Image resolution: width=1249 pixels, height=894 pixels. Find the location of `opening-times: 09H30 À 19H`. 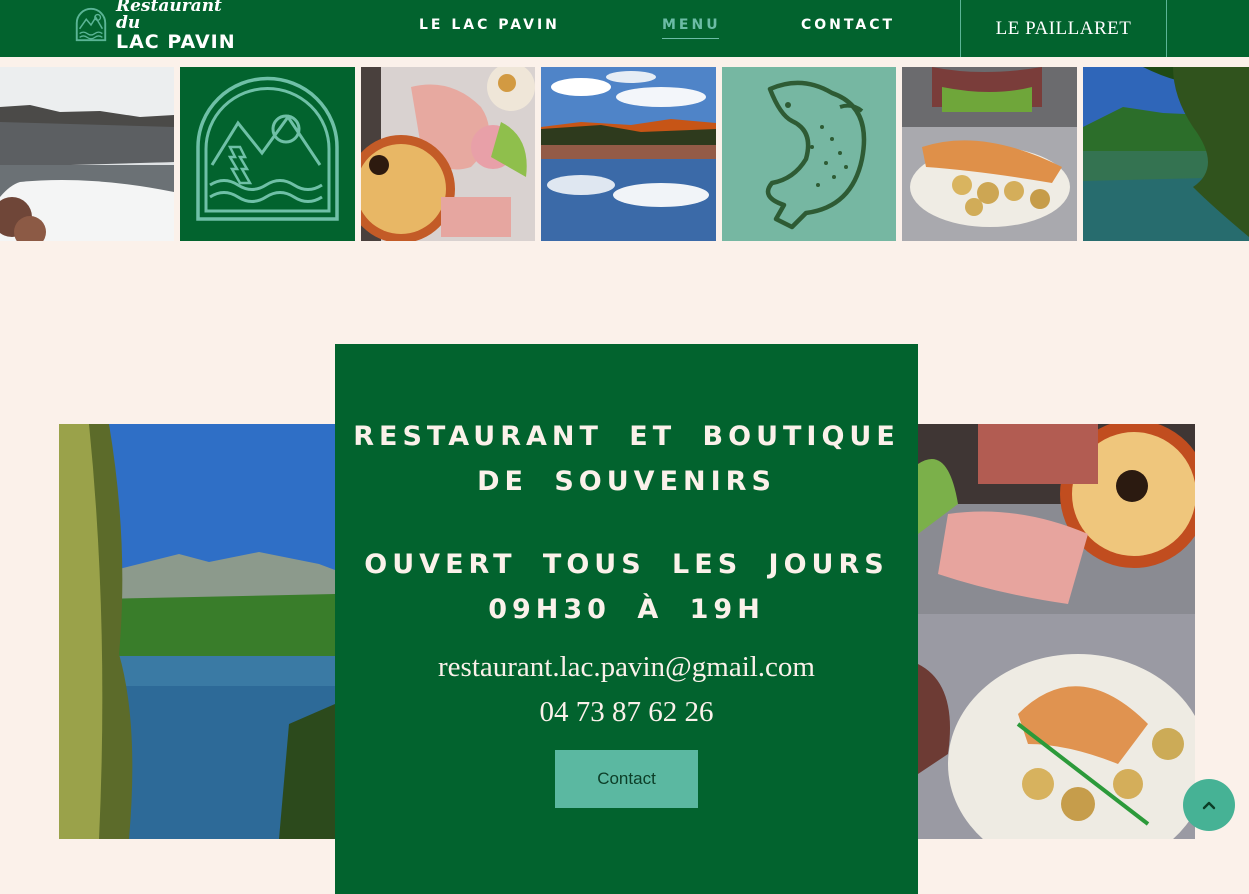

opening-times: 09H30 À 19H is located at coordinates (626, 609).